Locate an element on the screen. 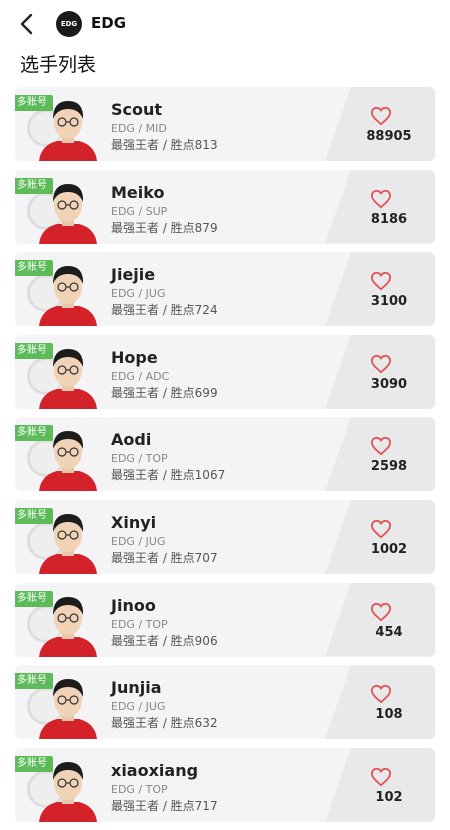  player-card: 多账号 Jiejie EDG / JUG 最强王者 / 胜点724 3100 is located at coordinates (225, 289).